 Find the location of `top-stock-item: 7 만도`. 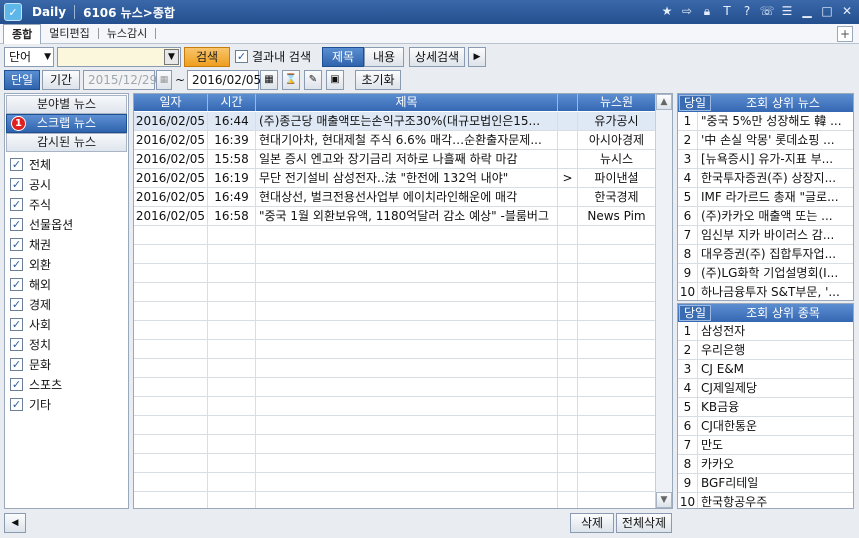

top-stock-item: 7 만도 is located at coordinates (765, 445).